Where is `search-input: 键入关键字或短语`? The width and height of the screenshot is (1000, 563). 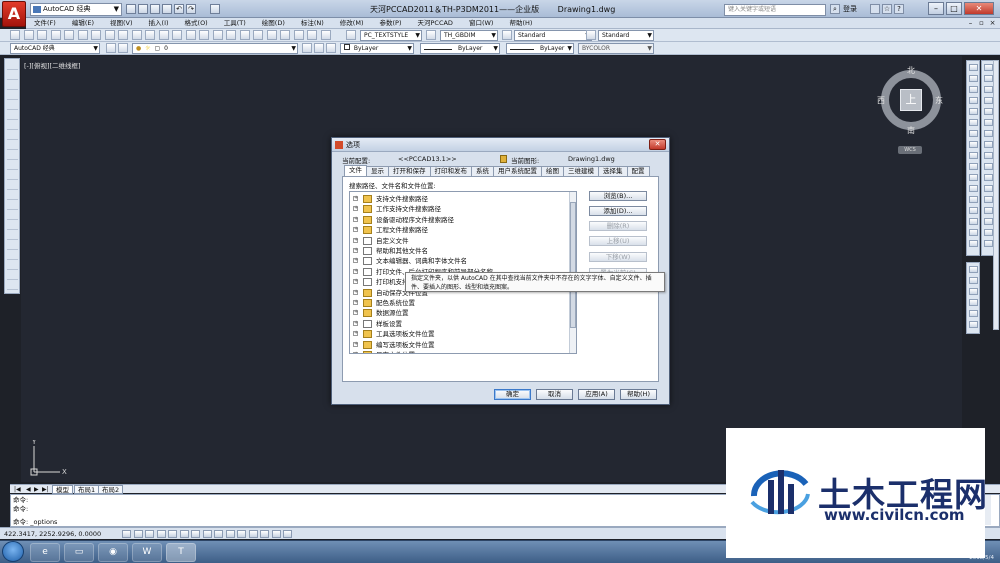
search-input: 键入关键字或短语 is located at coordinates (775, 10).